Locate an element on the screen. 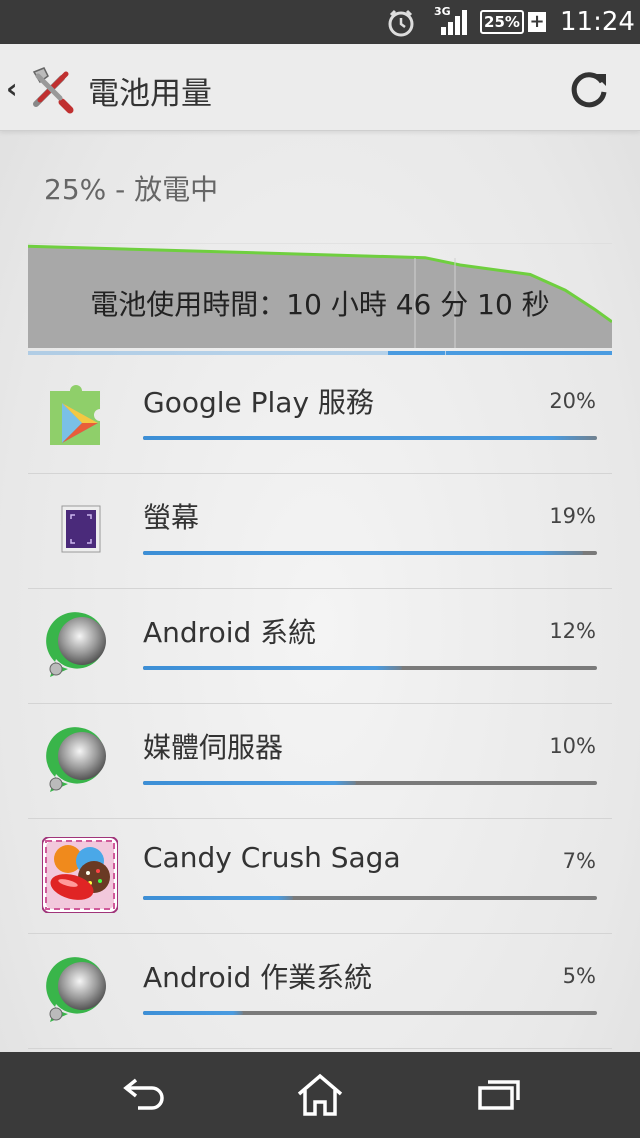 This screenshot has height=1138, width=640. app-name: Android 作業系統 is located at coordinates (258, 977).